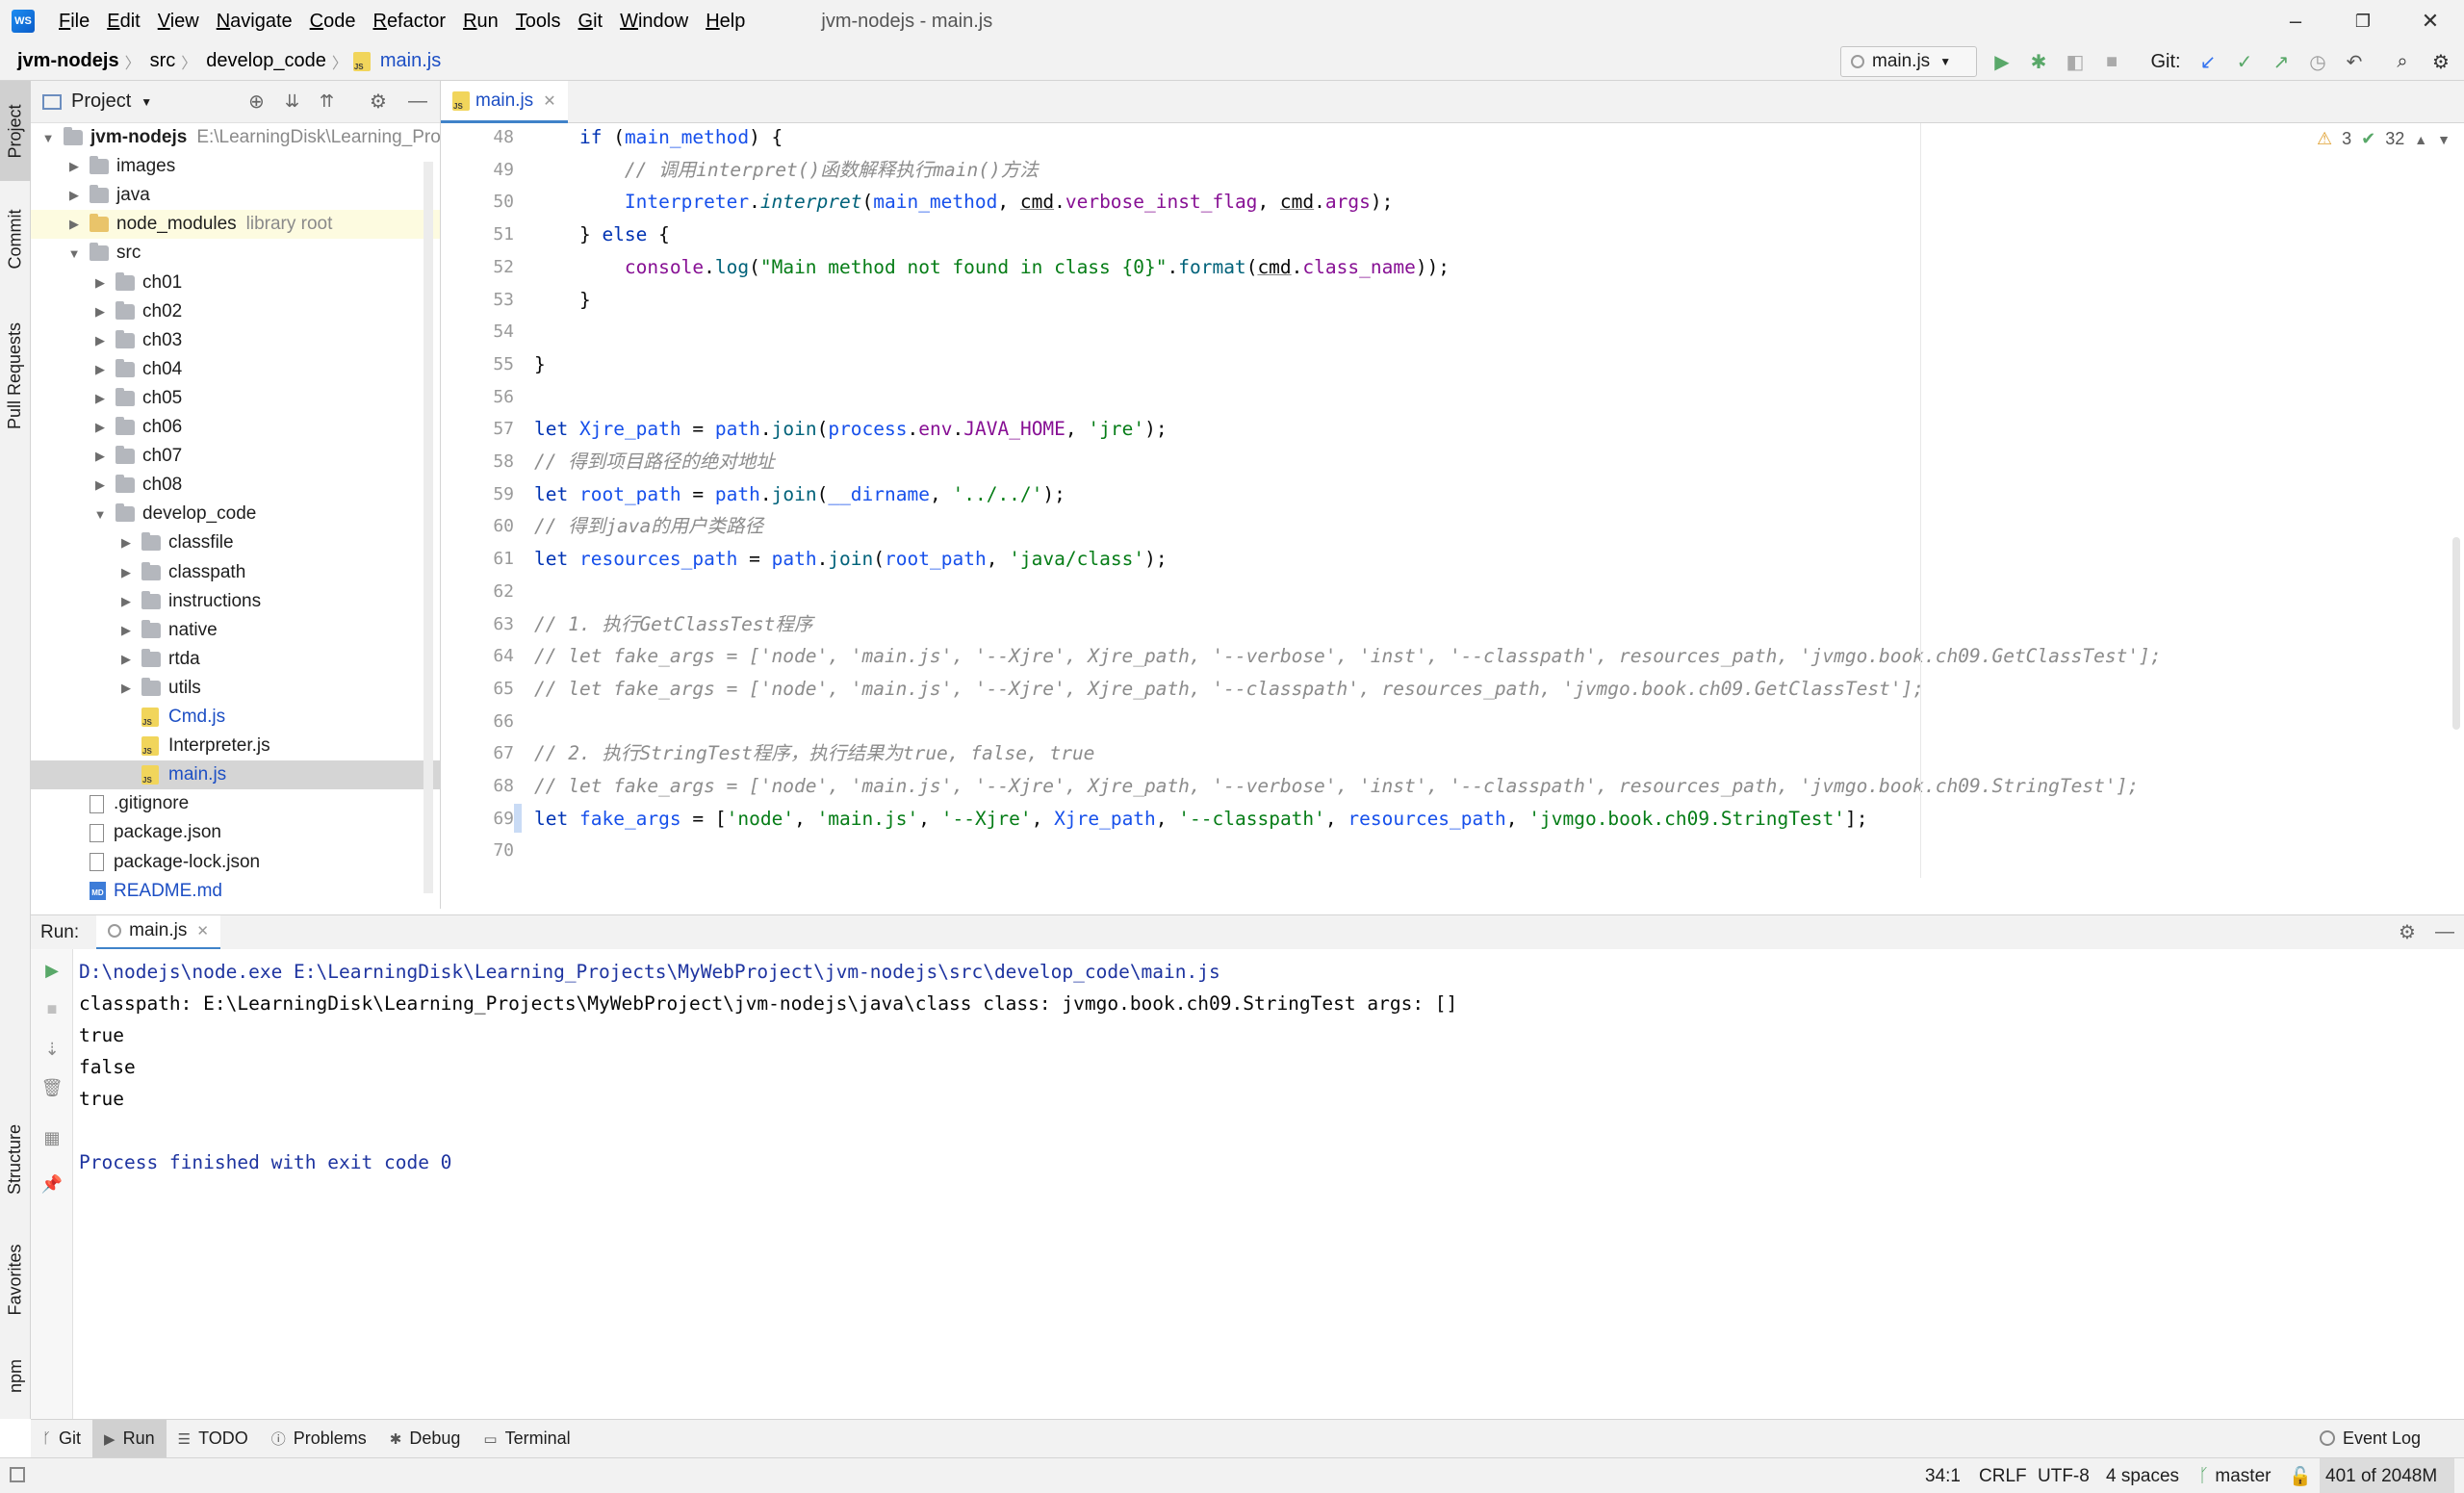 This screenshot has height=1493, width=2464. Describe the element at coordinates (2430, 21) in the screenshot. I see `close-window-button: ✕` at that location.